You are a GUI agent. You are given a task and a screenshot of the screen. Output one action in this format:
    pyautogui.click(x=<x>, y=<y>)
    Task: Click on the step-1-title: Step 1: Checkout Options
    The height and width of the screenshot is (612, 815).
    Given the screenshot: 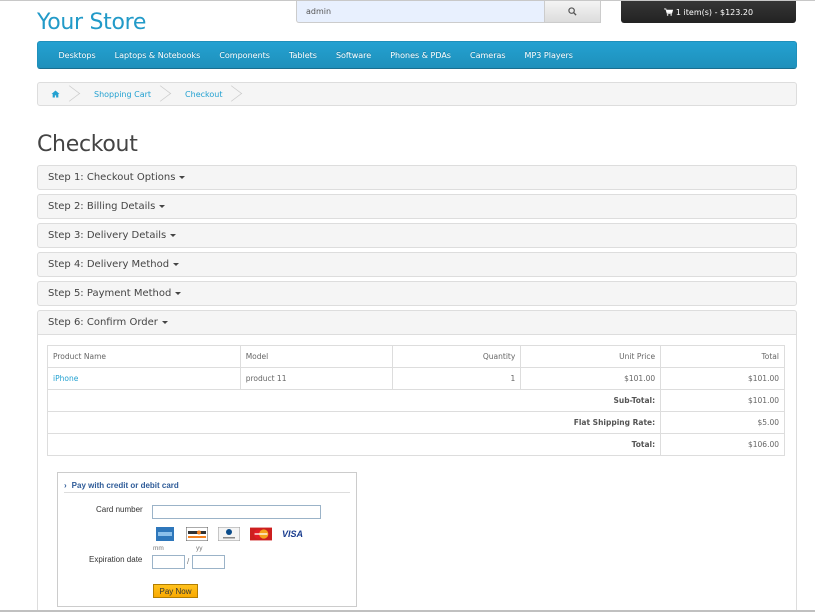 What is the action you would take?
    pyautogui.click(x=112, y=177)
    